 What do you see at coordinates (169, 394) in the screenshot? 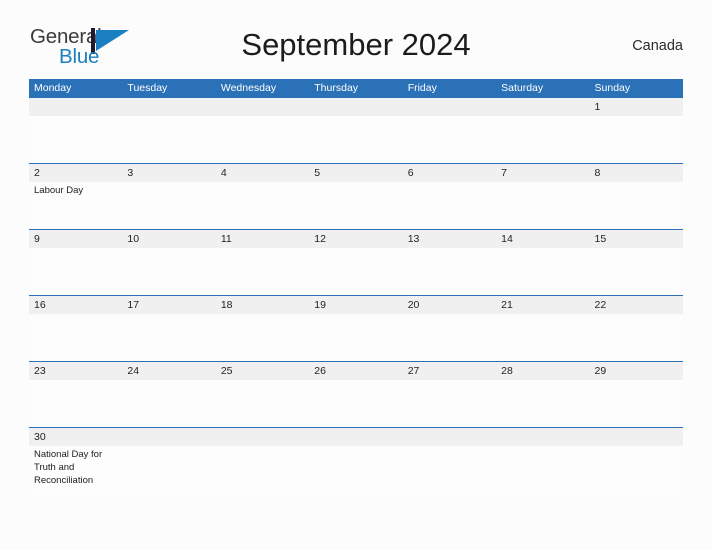
I see `day-cell: 24` at bounding box center [169, 394].